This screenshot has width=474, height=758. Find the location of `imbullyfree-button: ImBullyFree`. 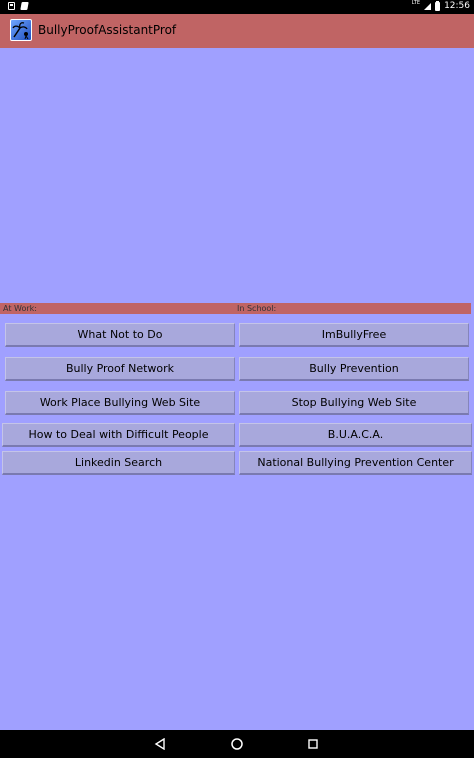

imbullyfree-button: ImBullyFree is located at coordinates (354, 335).